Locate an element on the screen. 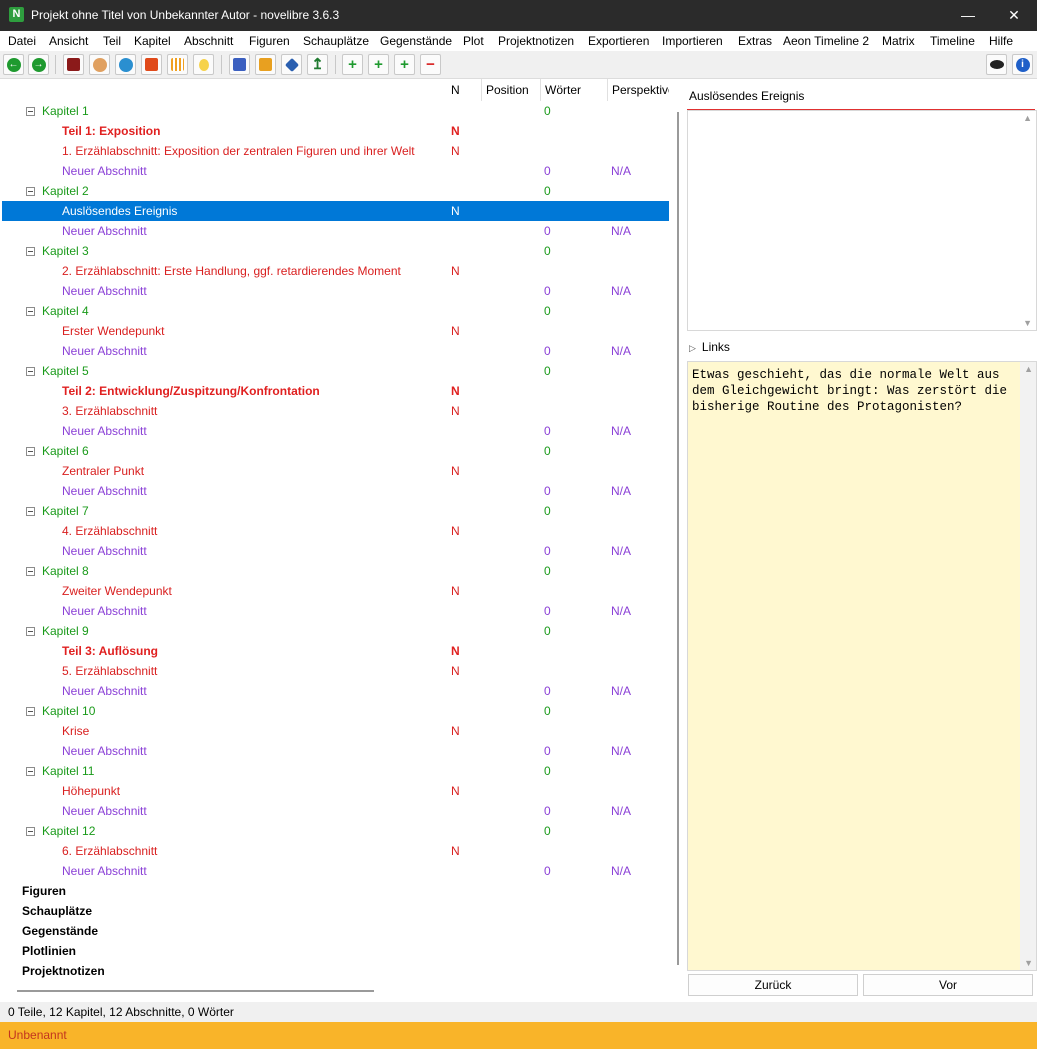 This screenshot has width=1037, height=1049. maximize-button is located at coordinates (967, 15).